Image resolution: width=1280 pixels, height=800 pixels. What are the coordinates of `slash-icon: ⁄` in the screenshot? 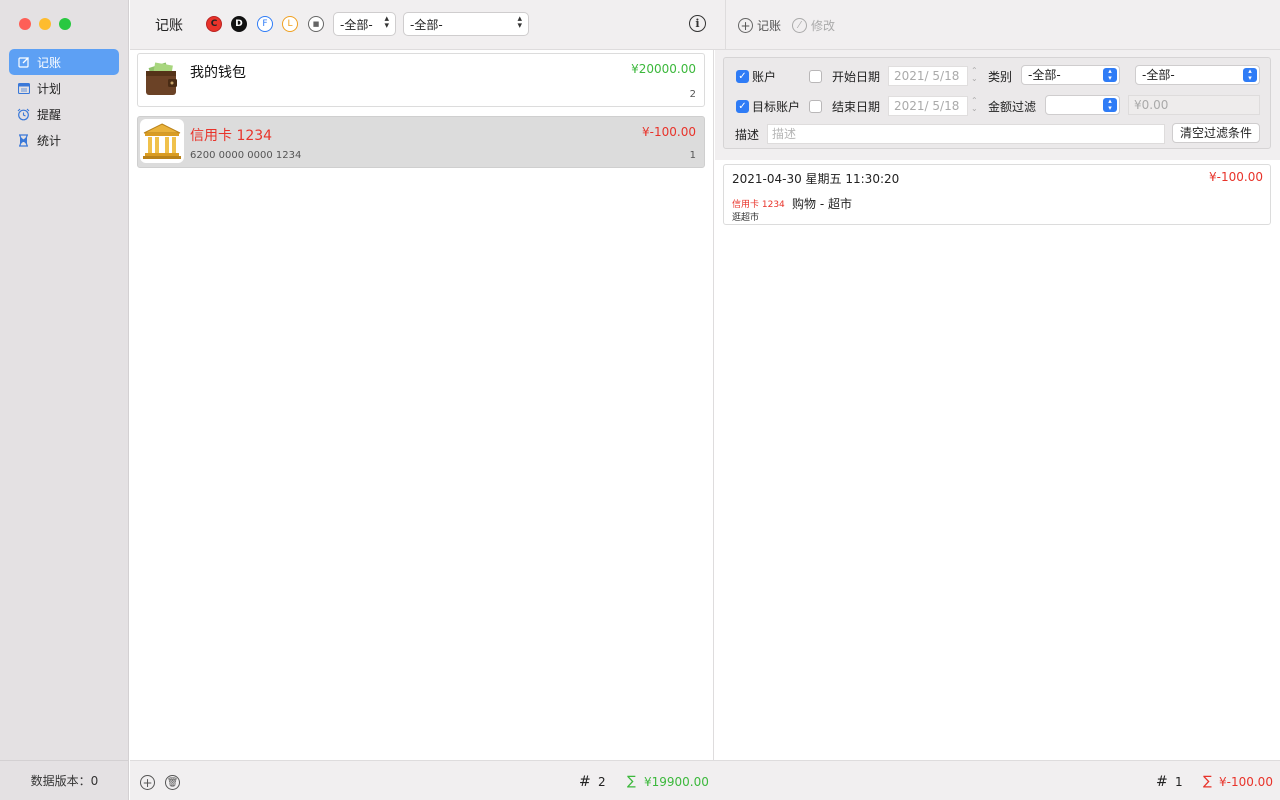 It's located at (799, 25).